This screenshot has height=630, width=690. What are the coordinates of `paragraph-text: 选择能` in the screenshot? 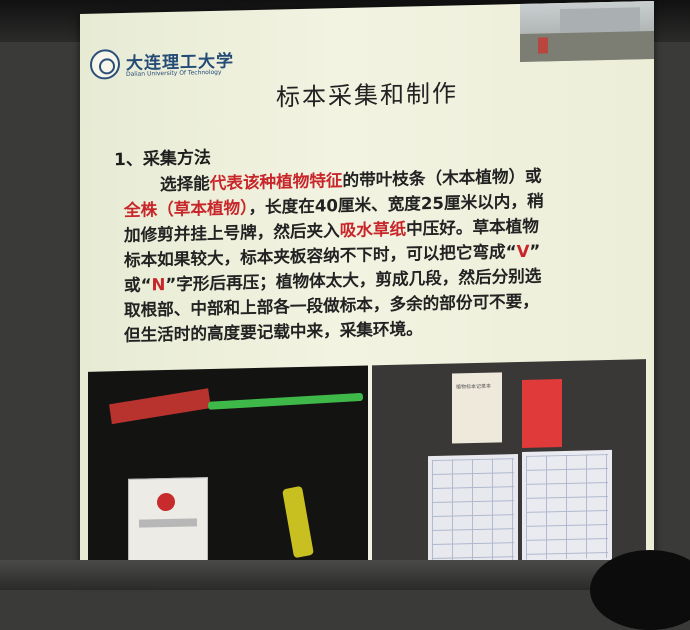 It's located at (185, 184).